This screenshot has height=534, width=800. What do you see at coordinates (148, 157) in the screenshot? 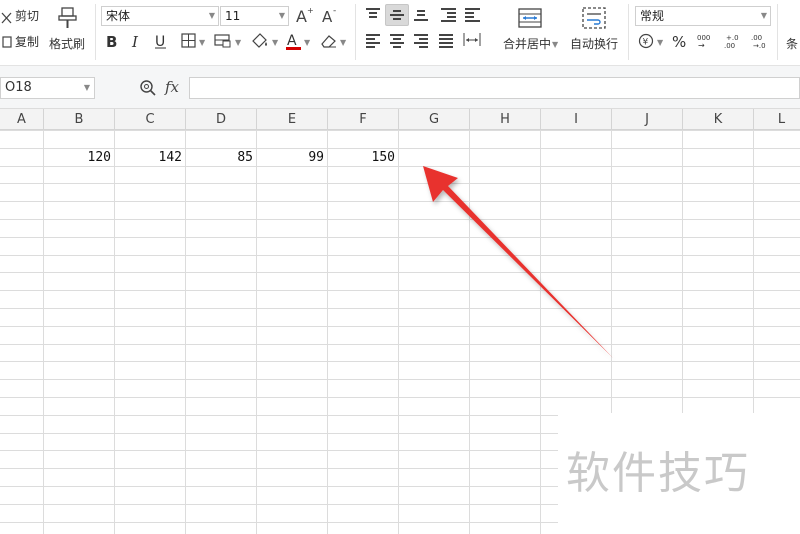
I see `cell-c1: 142` at bounding box center [148, 157].